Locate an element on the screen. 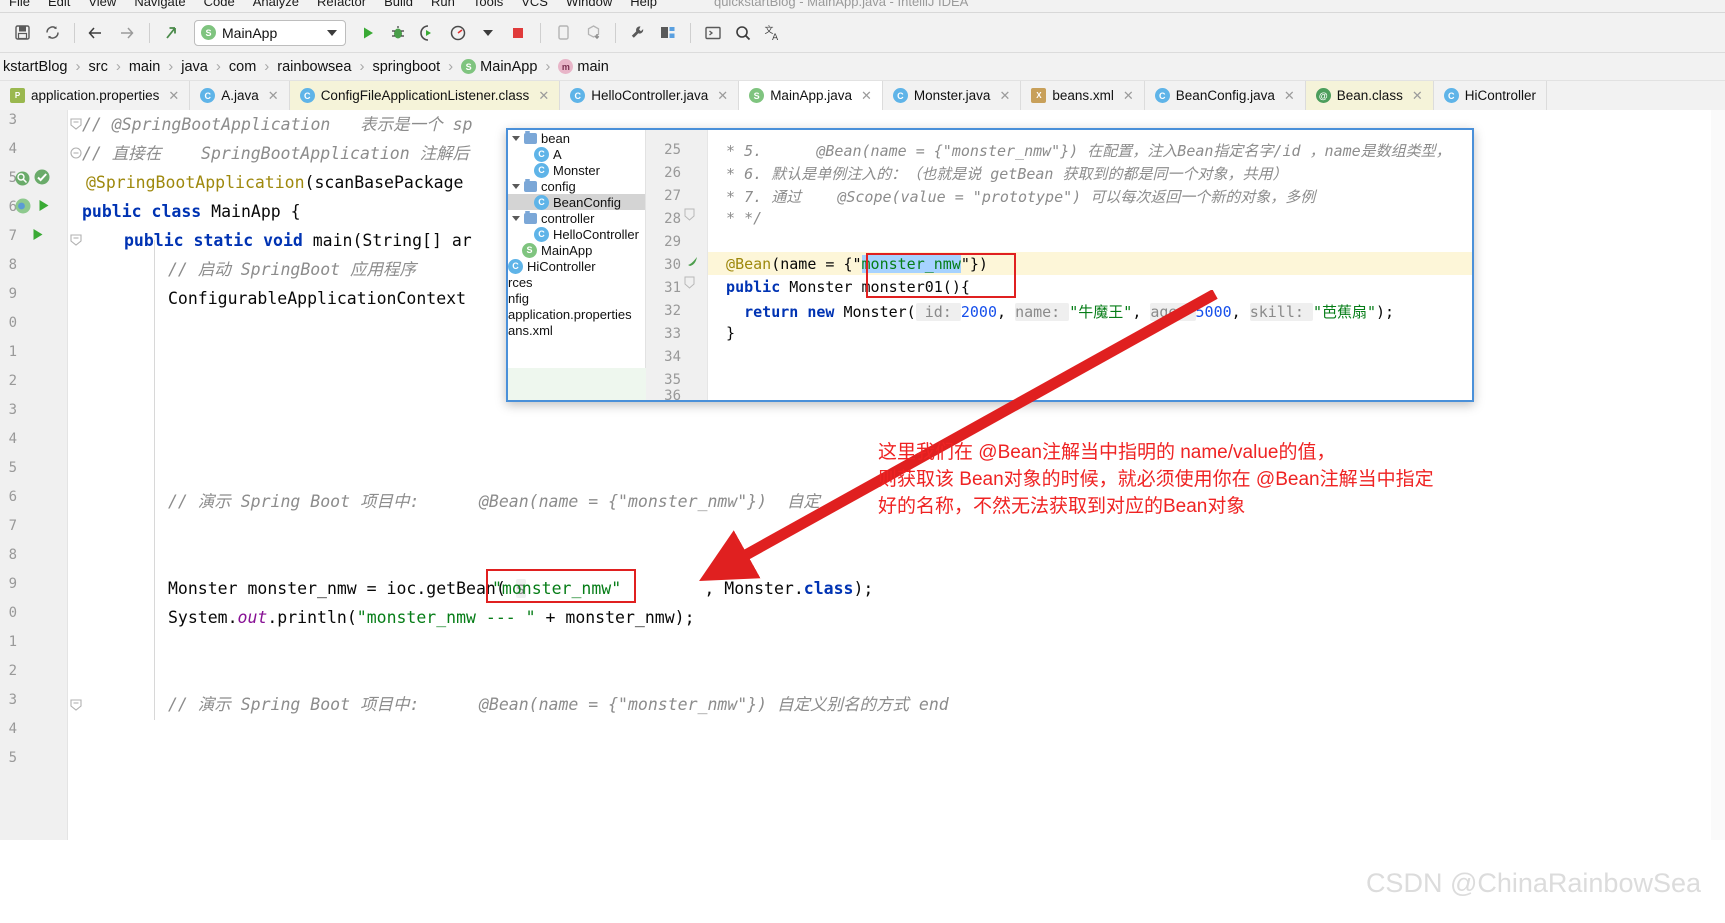 Image resolution: width=1725 pixels, height=923 pixels. search-usages-icon is located at coordinates (22, 181).